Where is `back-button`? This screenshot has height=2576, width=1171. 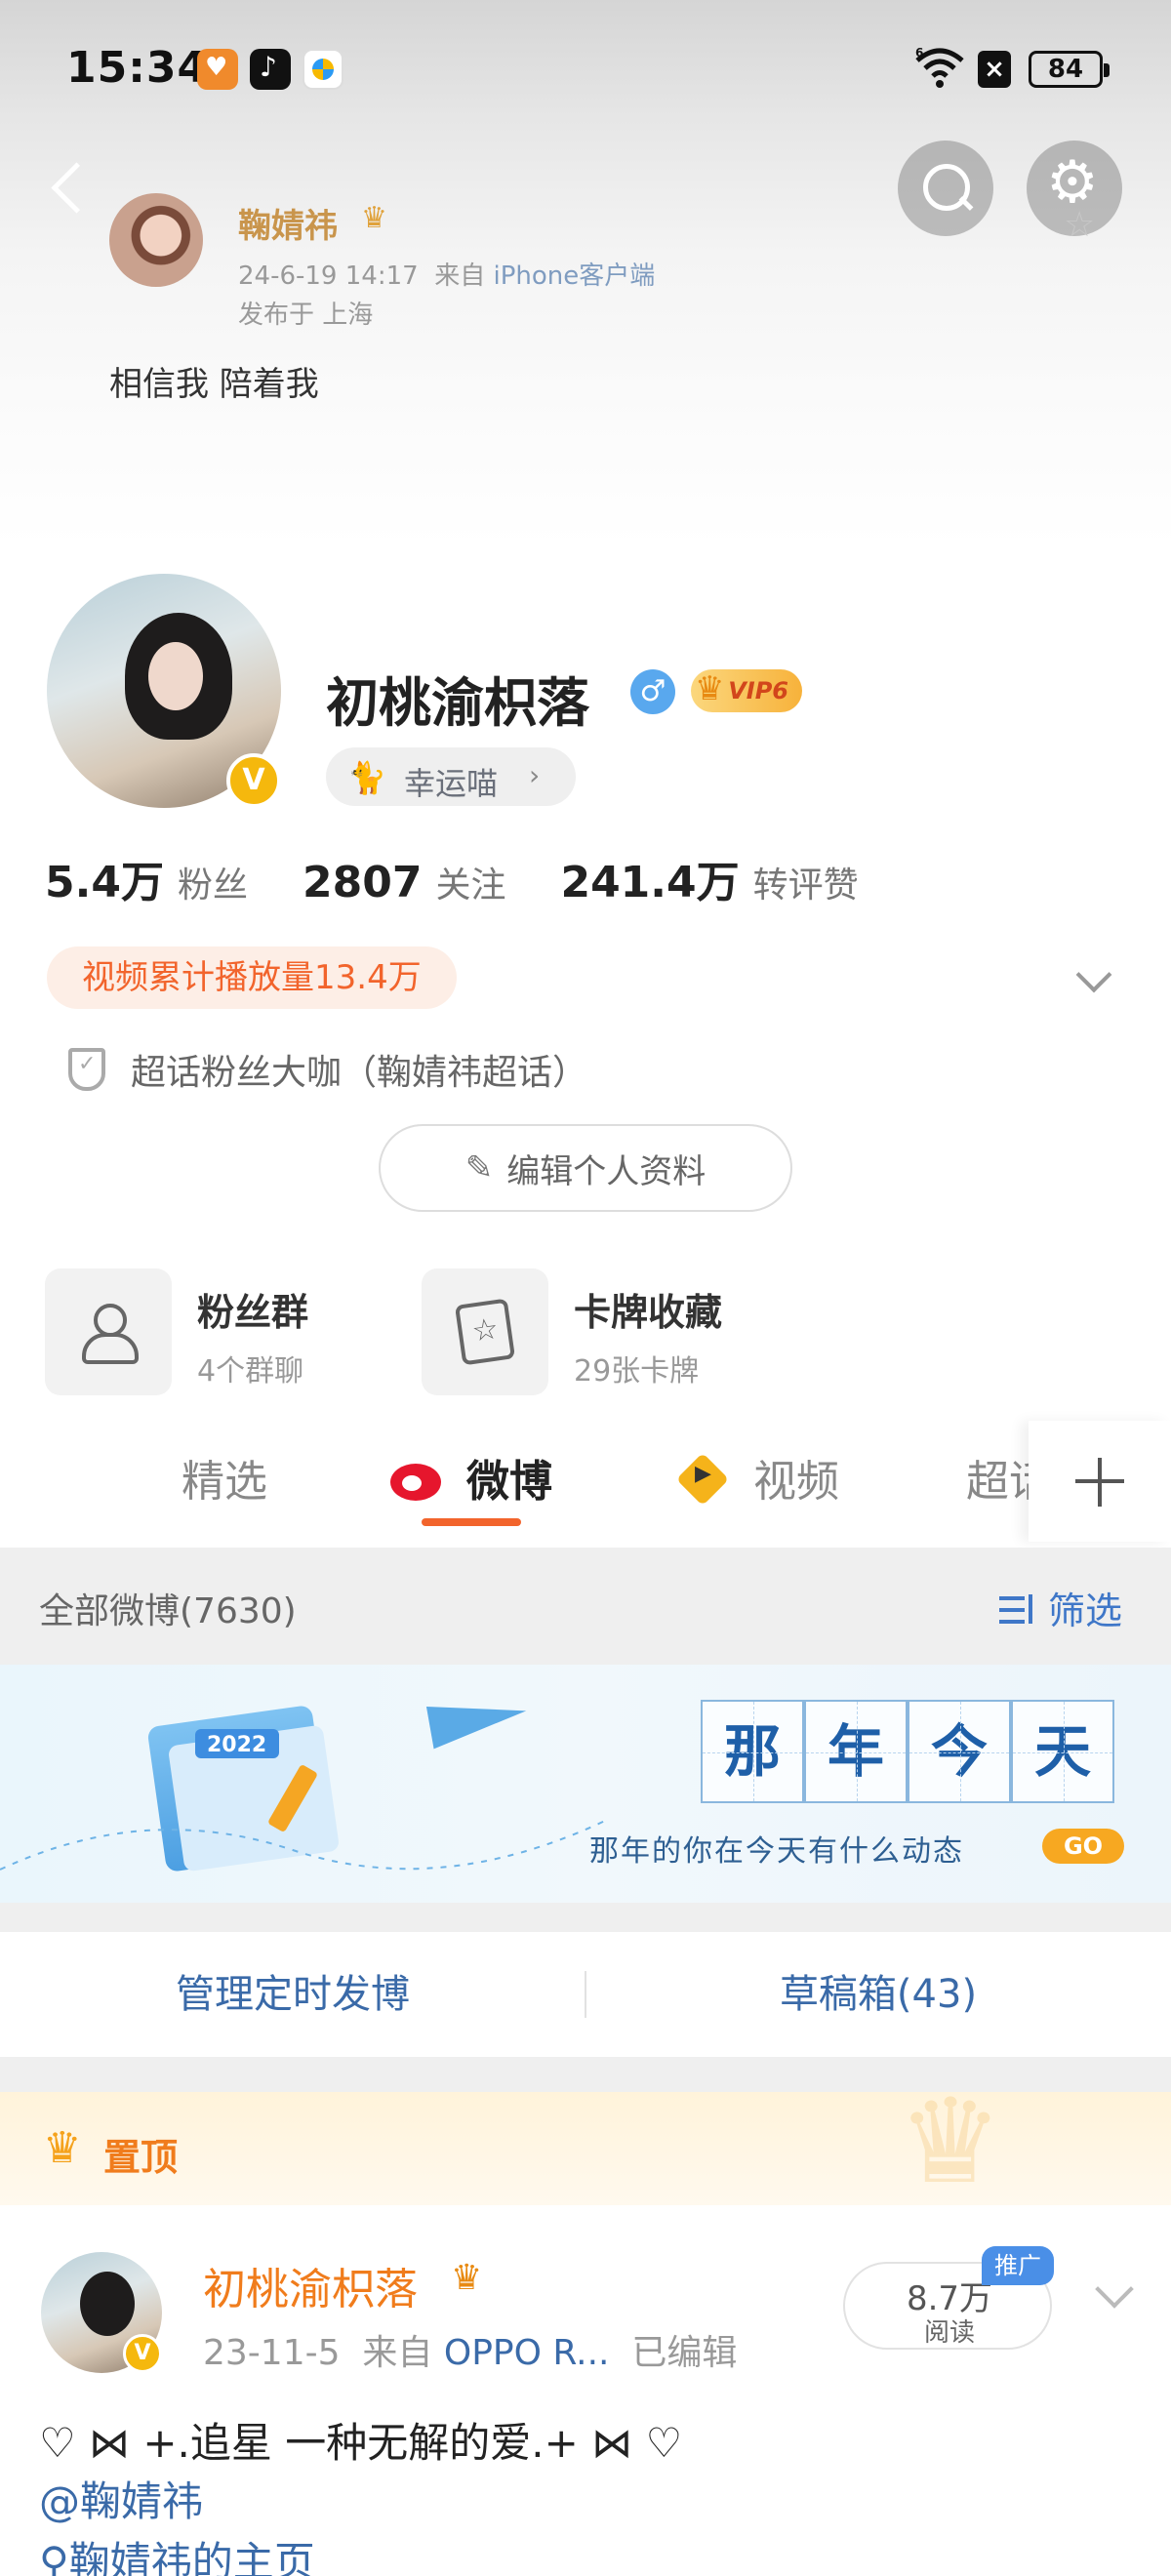
back-button is located at coordinates (68, 190).